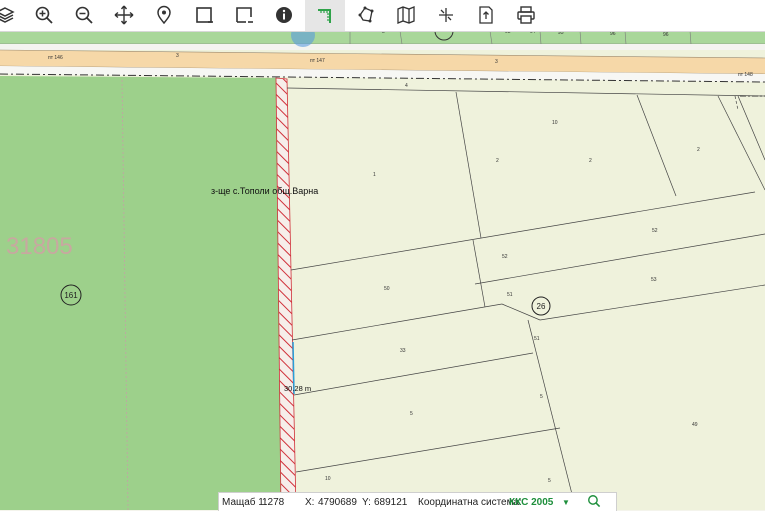 The image size is (765, 511). I want to click on search-icon, so click(594, 501).